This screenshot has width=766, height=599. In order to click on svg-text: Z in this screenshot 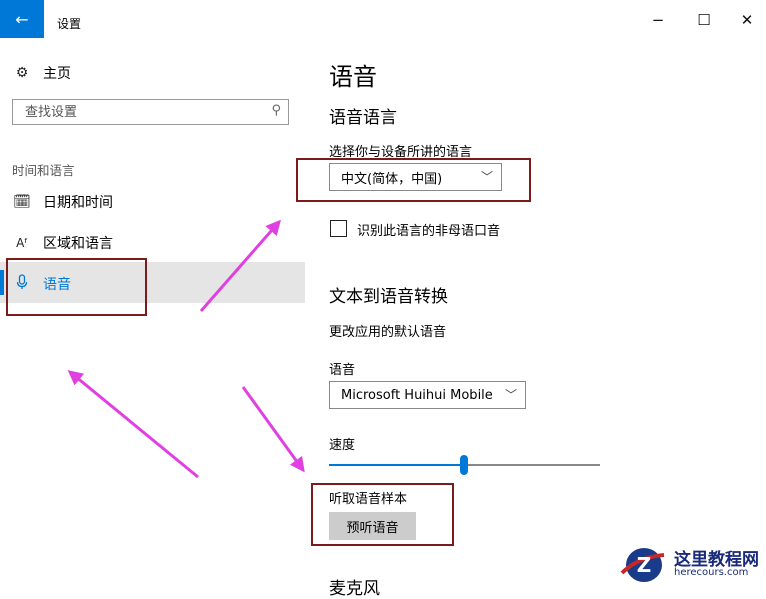, I will do `click(644, 565)`.